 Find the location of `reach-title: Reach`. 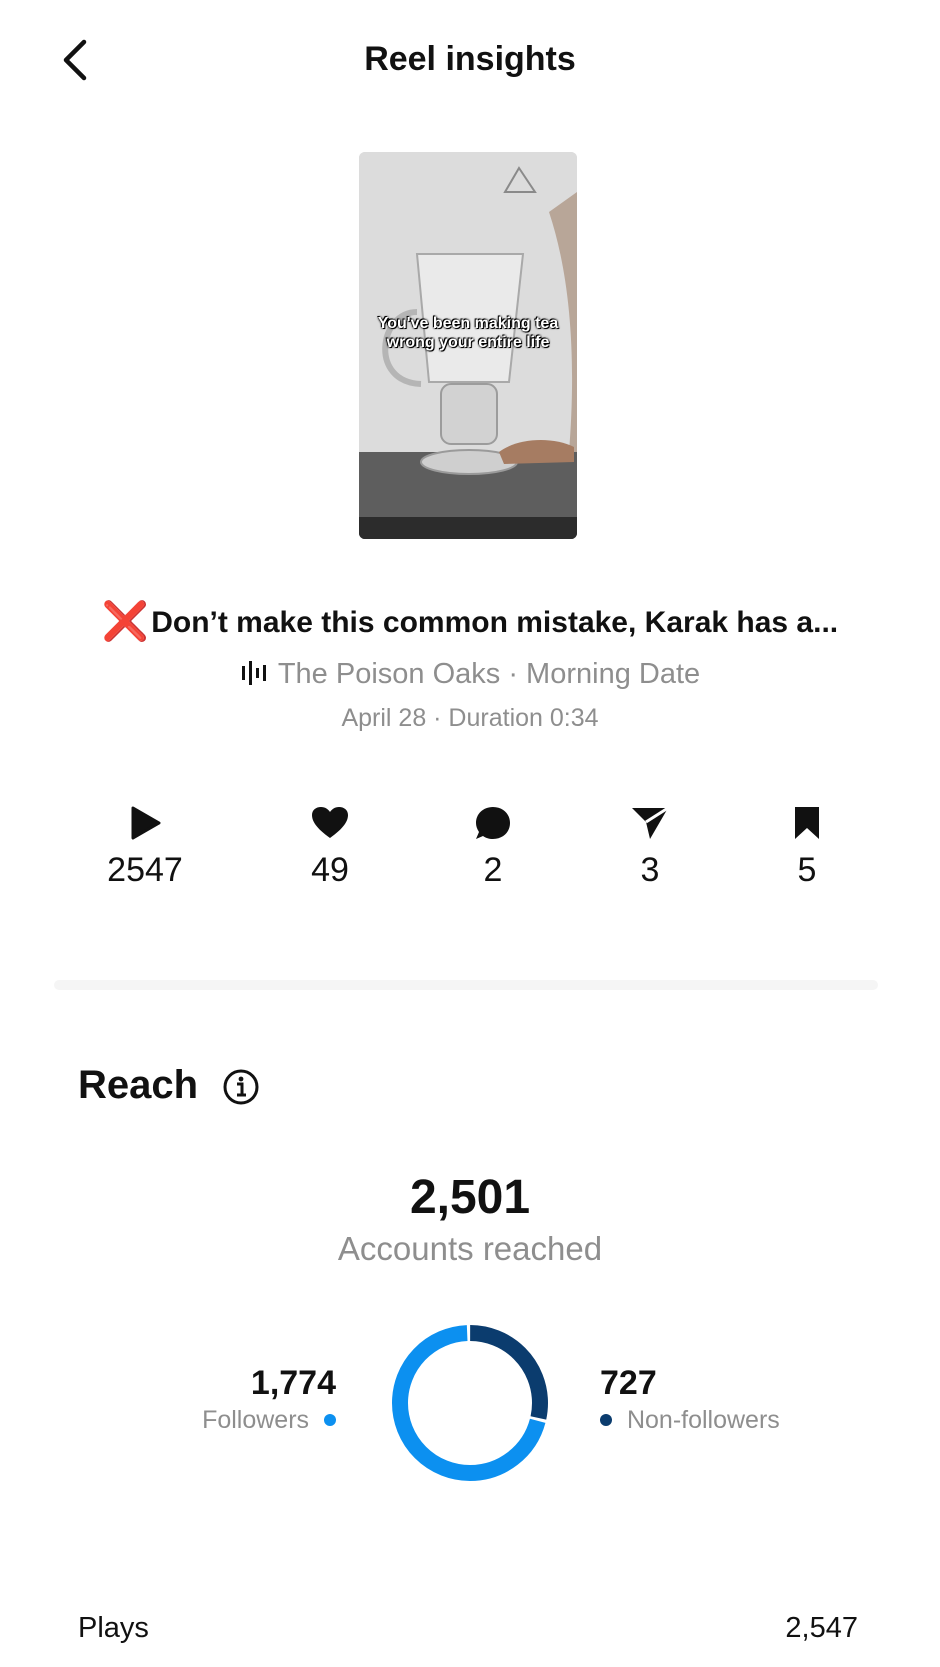

reach-title: Reach is located at coordinates (138, 1085).